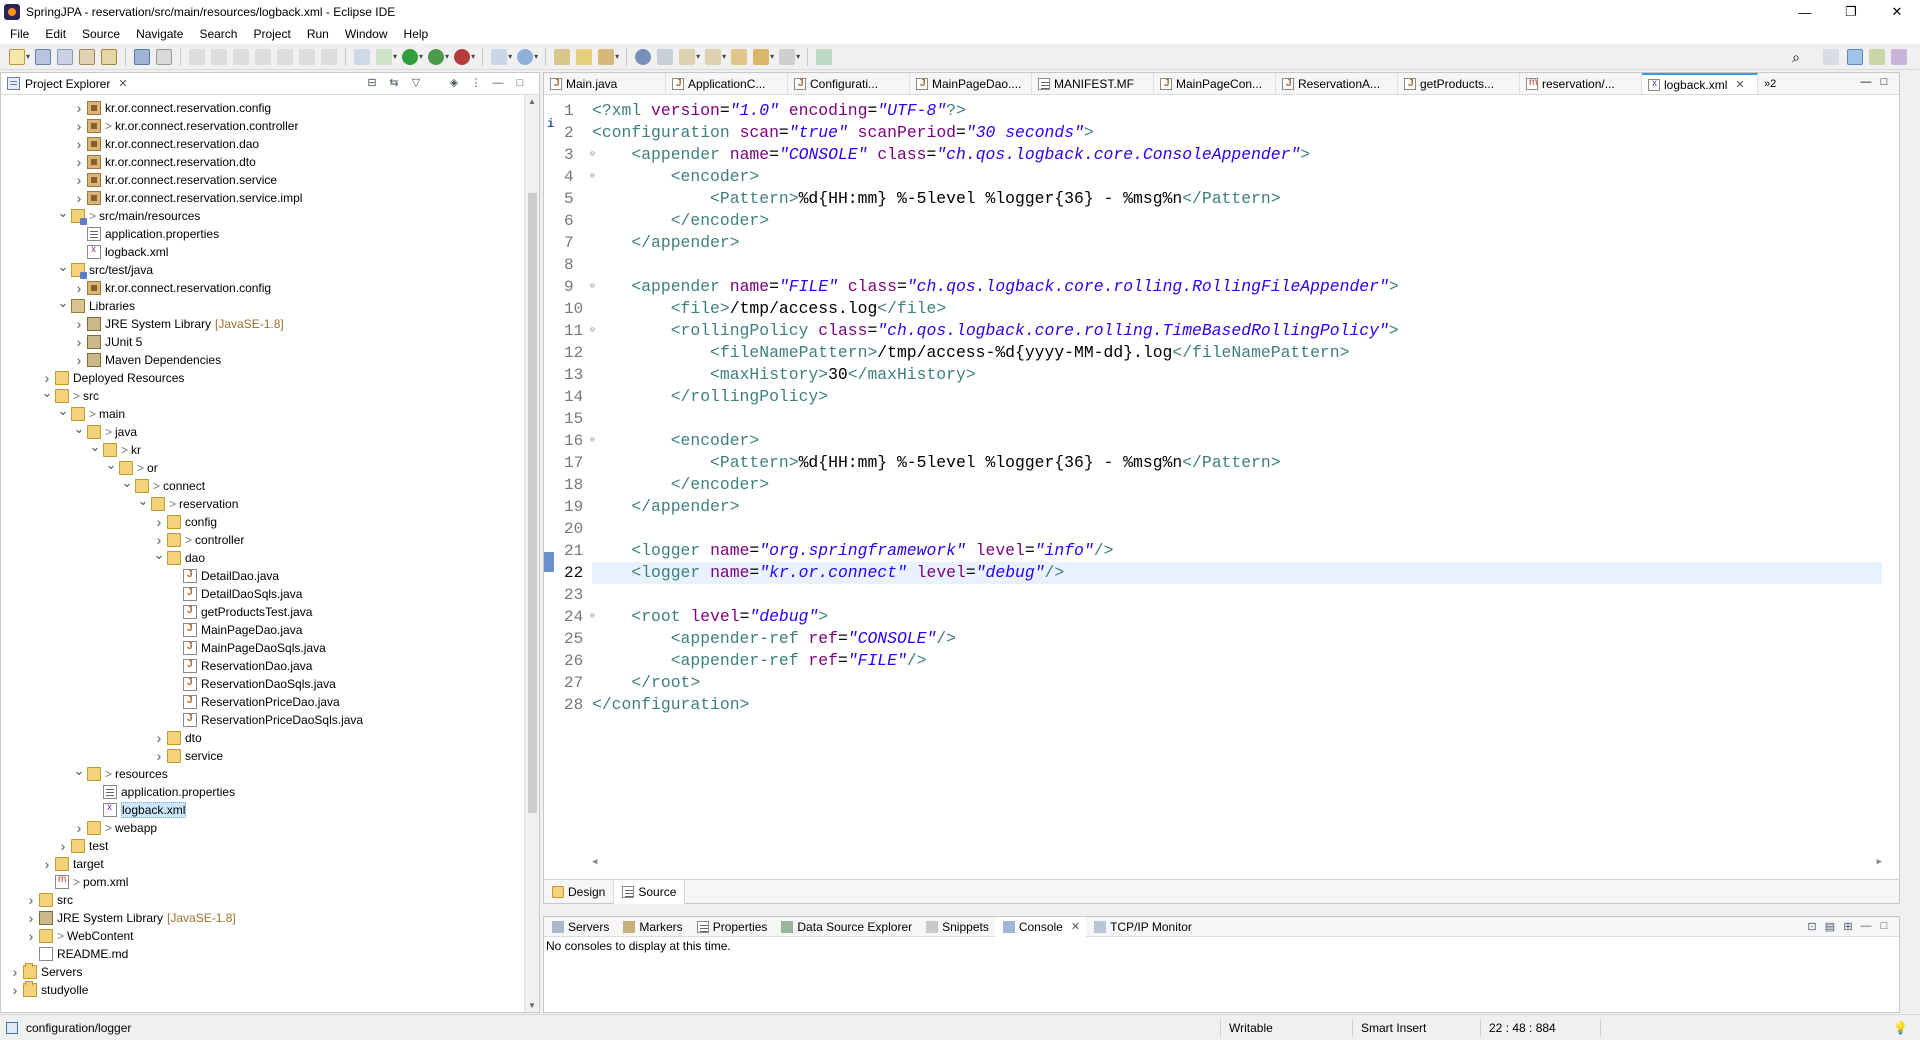 Image resolution: width=1920 pixels, height=1040 pixels. I want to click on tree-item: › test, so click(83, 846).